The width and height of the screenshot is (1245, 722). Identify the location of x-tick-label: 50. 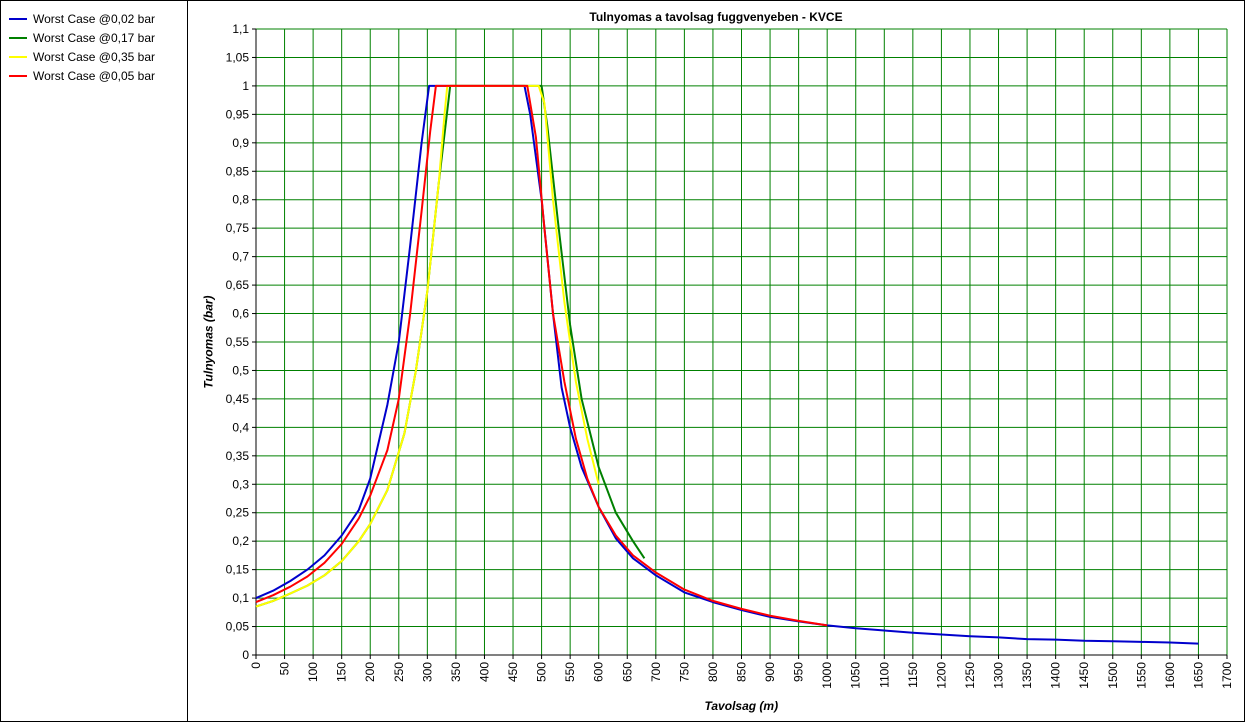
(285, 669).